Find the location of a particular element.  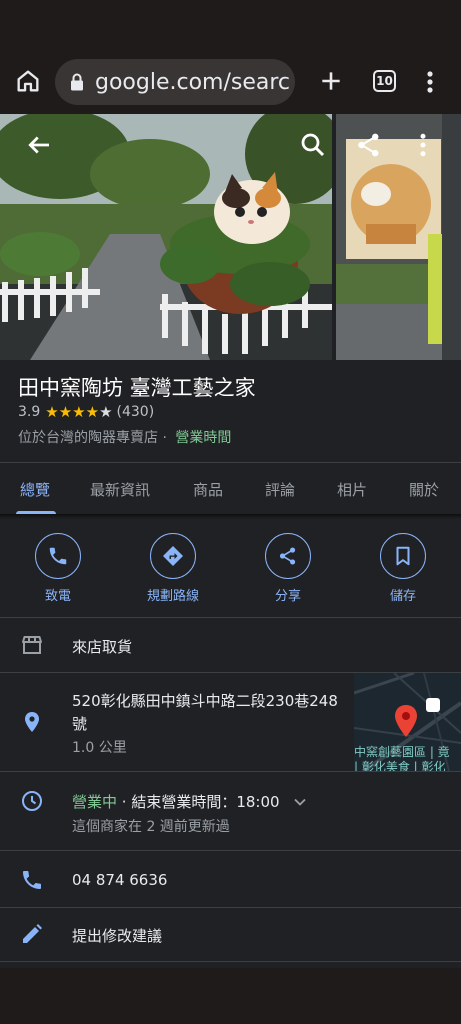

call-label: 致電 is located at coordinates (57, 596).